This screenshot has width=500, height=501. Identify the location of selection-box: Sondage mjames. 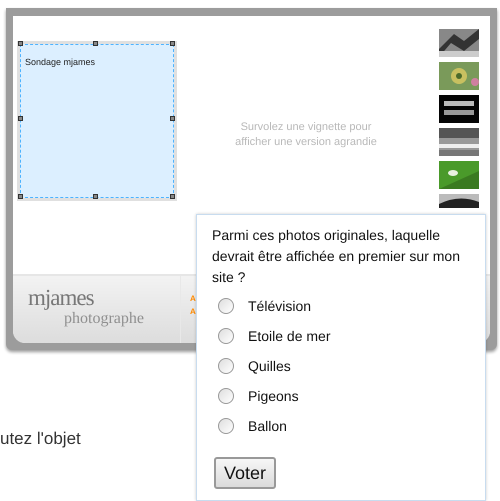
(97, 121).